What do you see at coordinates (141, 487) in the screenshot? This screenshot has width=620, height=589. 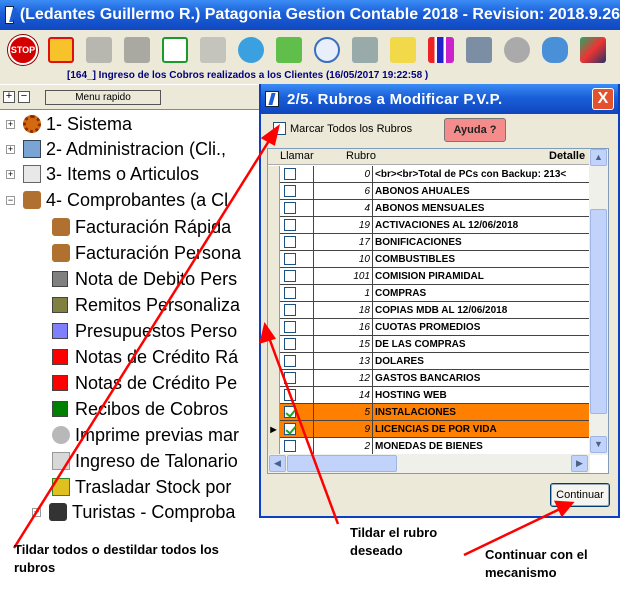 I see `tree-item-trasladar-stock: Trasladar Stock por` at bounding box center [141, 487].